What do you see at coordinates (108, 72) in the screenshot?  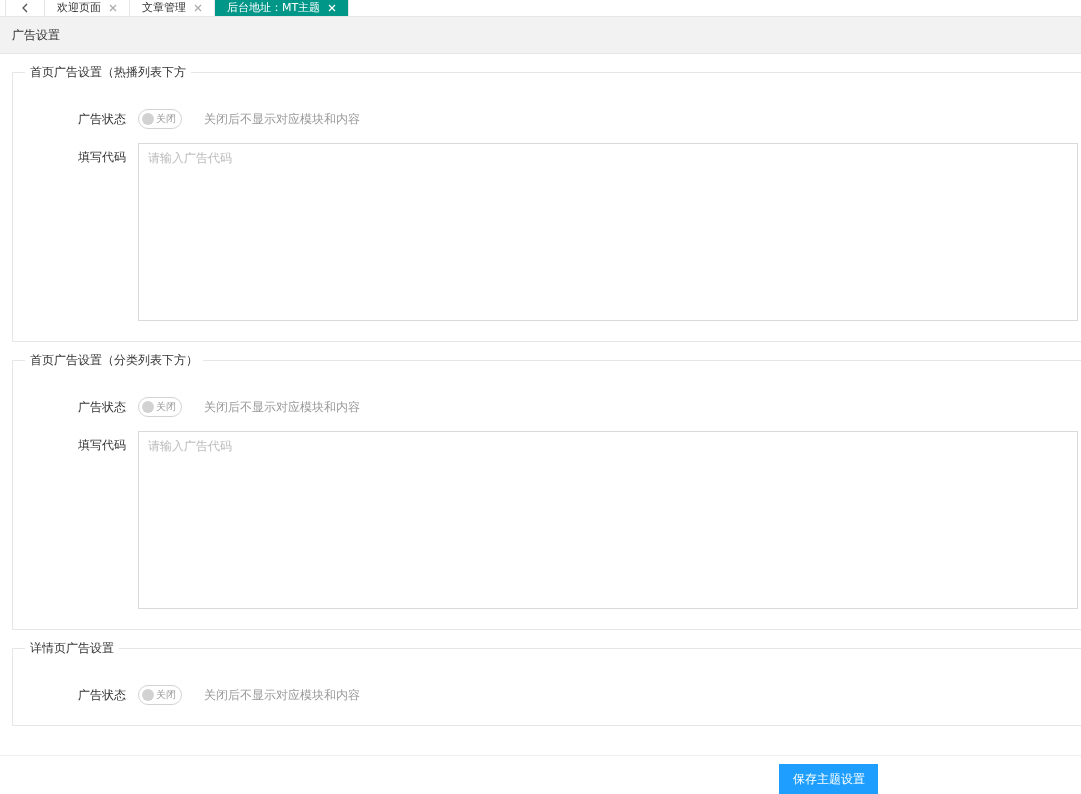 I see `group-title: 首页广告设置（热播列表下方` at bounding box center [108, 72].